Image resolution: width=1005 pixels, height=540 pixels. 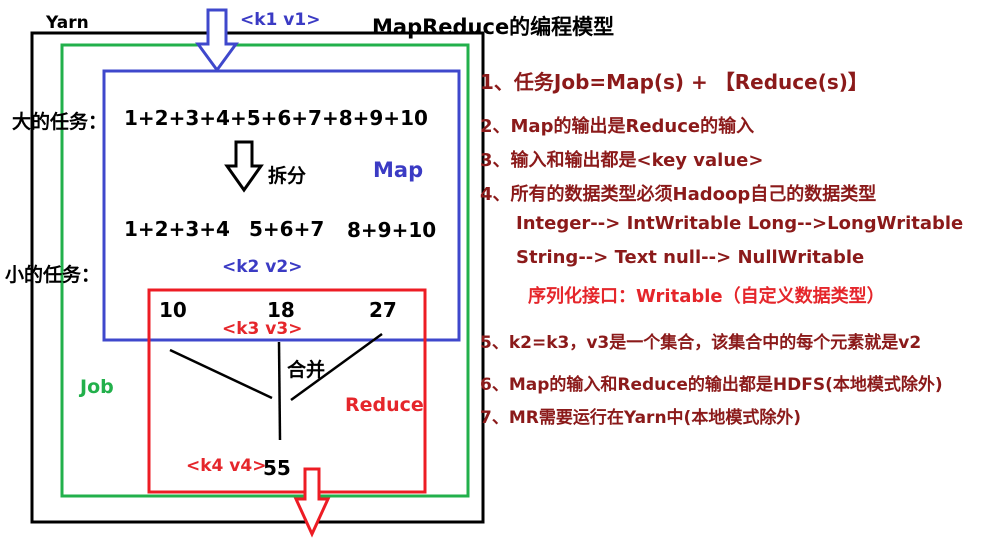 I want to click on big-task-label: 大的任务：, so click(x=60, y=122).